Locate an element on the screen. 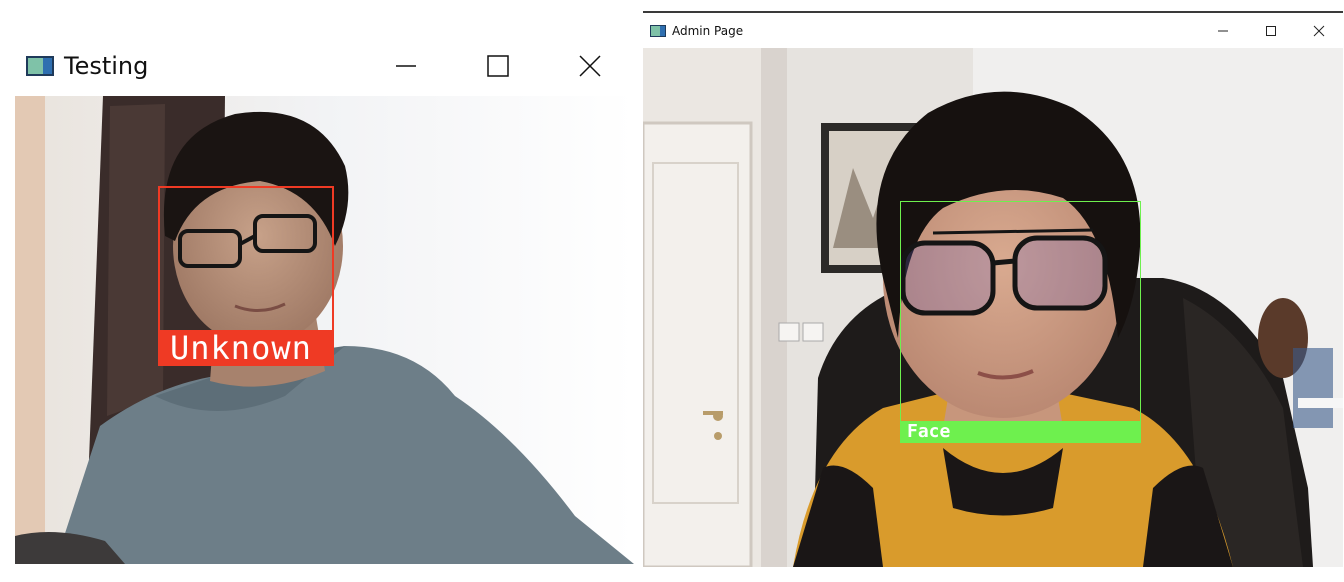 The width and height of the screenshot is (1344, 582). face-label: Face is located at coordinates (1020, 432).